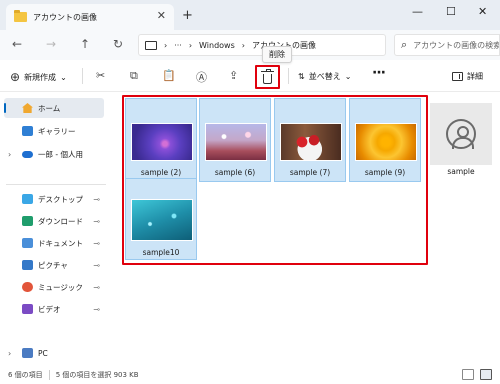  Describe the element at coordinates (54, 353) in the screenshot. I see `sidebar-item-pc: › PC` at that location.